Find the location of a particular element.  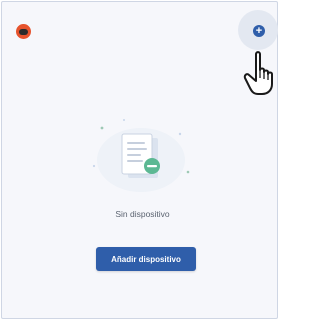

hand-pointer-icon is located at coordinates (258, 73).